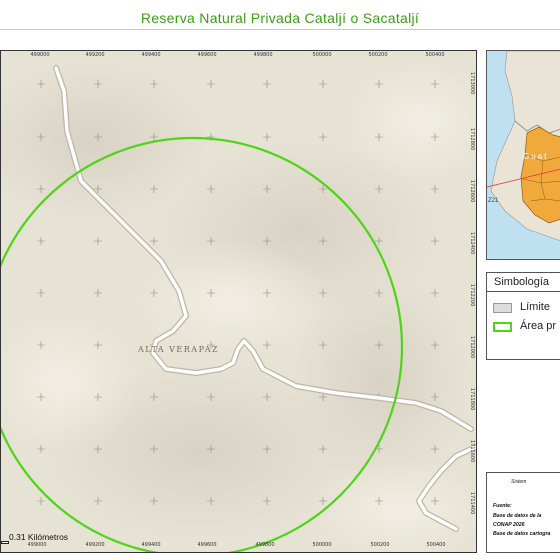 The height and width of the screenshot is (560, 560). I want to click on northing-label: 1712800, so click(472, 139).